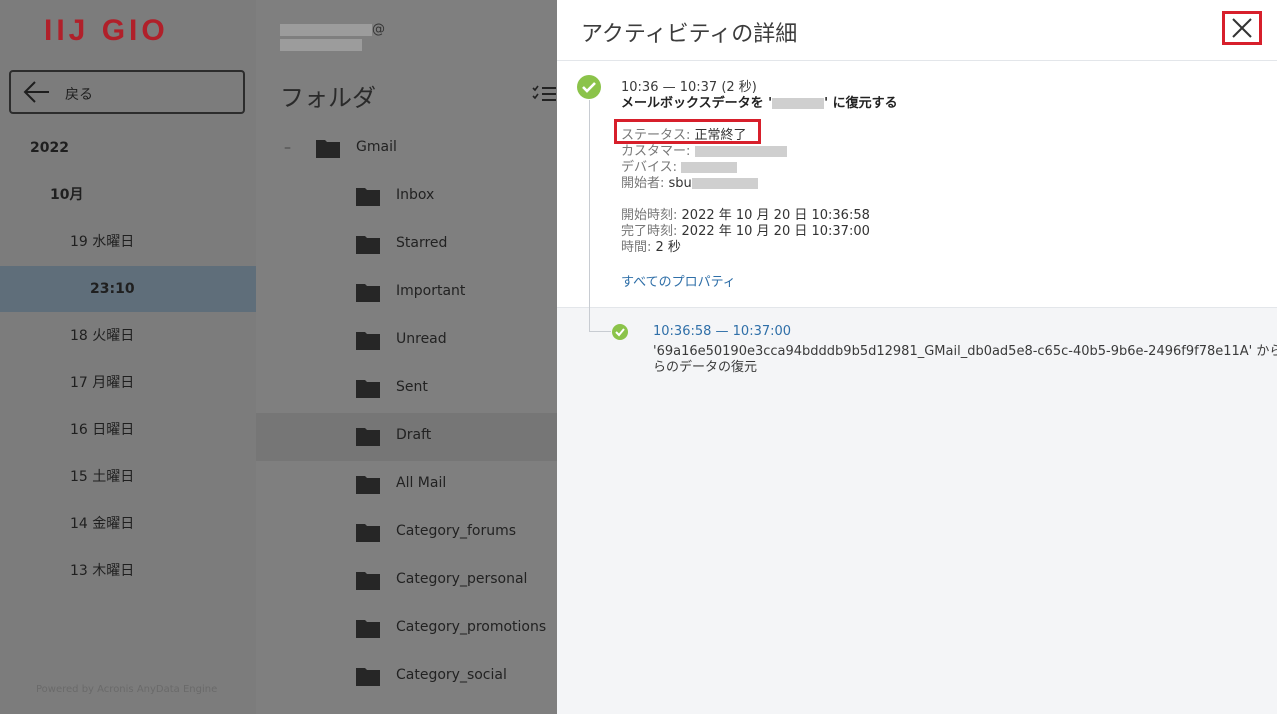 This screenshot has width=1277, height=714. I want to click on brand-logo: IIJ GIO, so click(106, 30).